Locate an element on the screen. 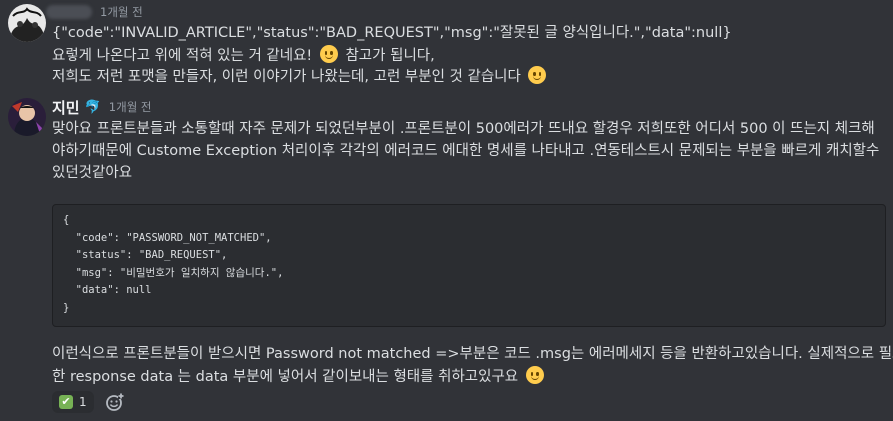 Image resolution: width=893 pixels, height=421 pixels. code-line: } is located at coordinates (66, 307).